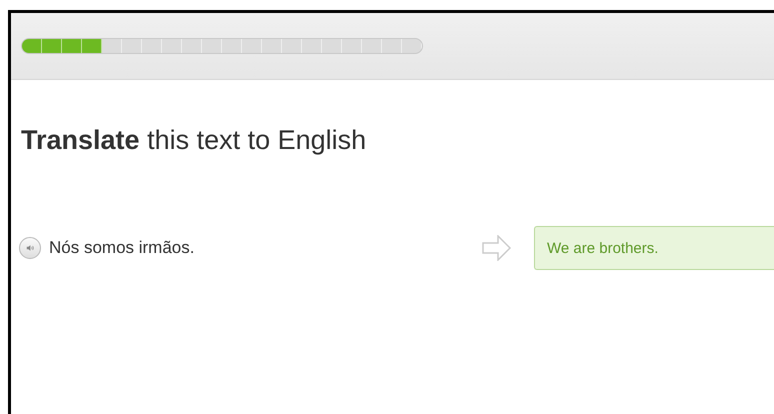  I want to click on speaker-button, so click(30, 248).